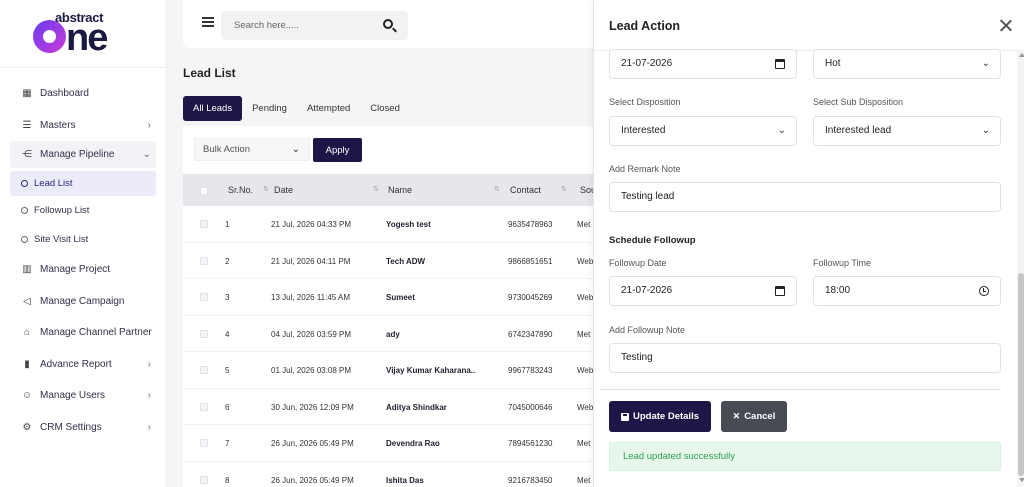 This screenshot has width=1024, height=487. Describe the element at coordinates (858, 102) in the screenshot. I see `sub-disposition-label: Select Sub Disposition` at that location.